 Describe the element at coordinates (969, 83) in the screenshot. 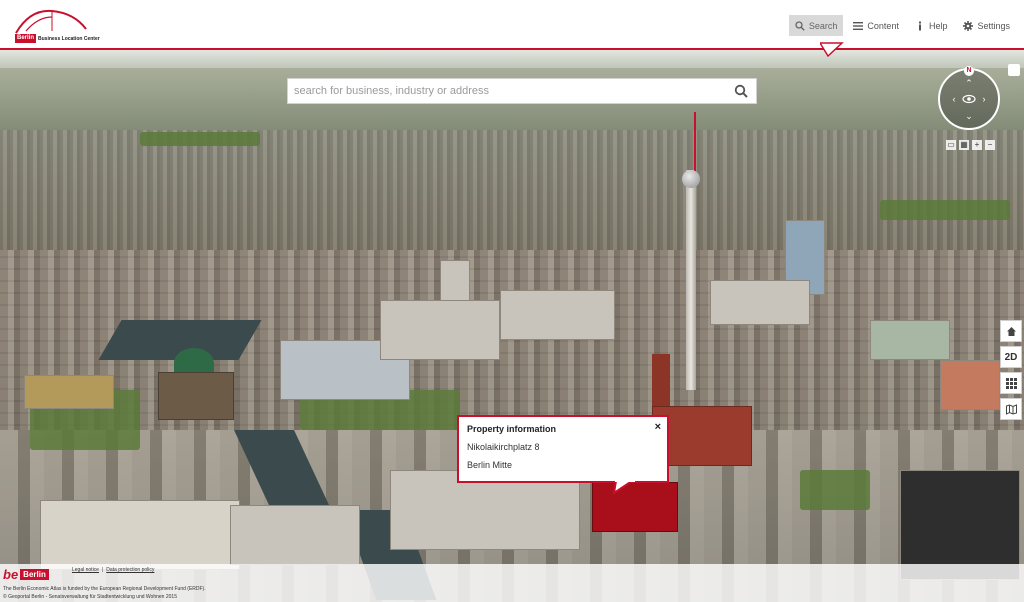

I see `tilt-up-icon: ⌃` at that location.